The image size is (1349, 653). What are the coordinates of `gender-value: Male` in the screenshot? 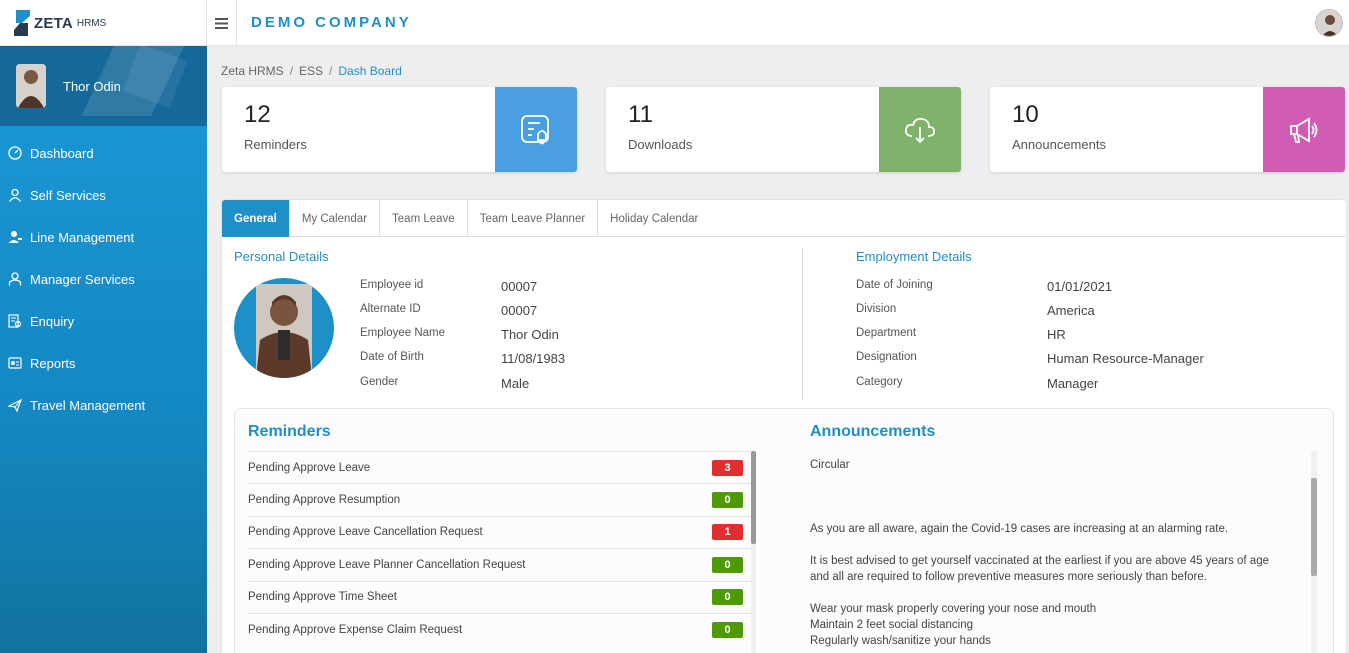 It's located at (515, 383).